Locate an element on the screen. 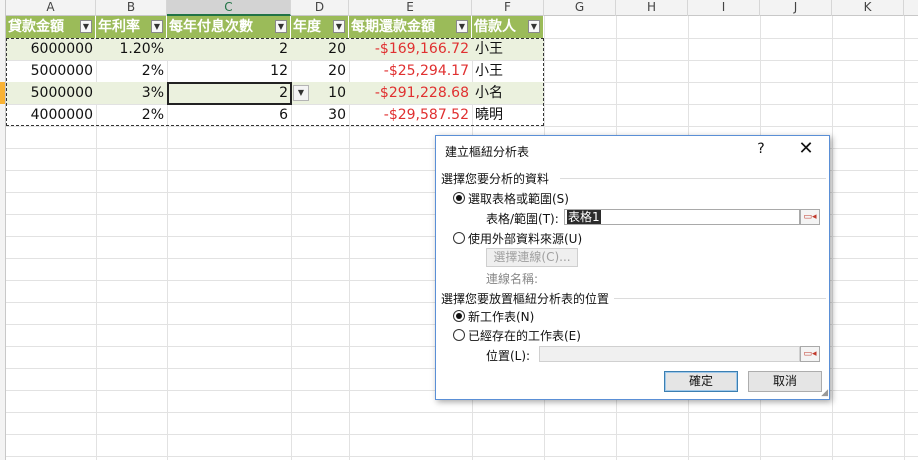 The image size is (918, 460). radio-select-range is located at coordinates (459, 198).